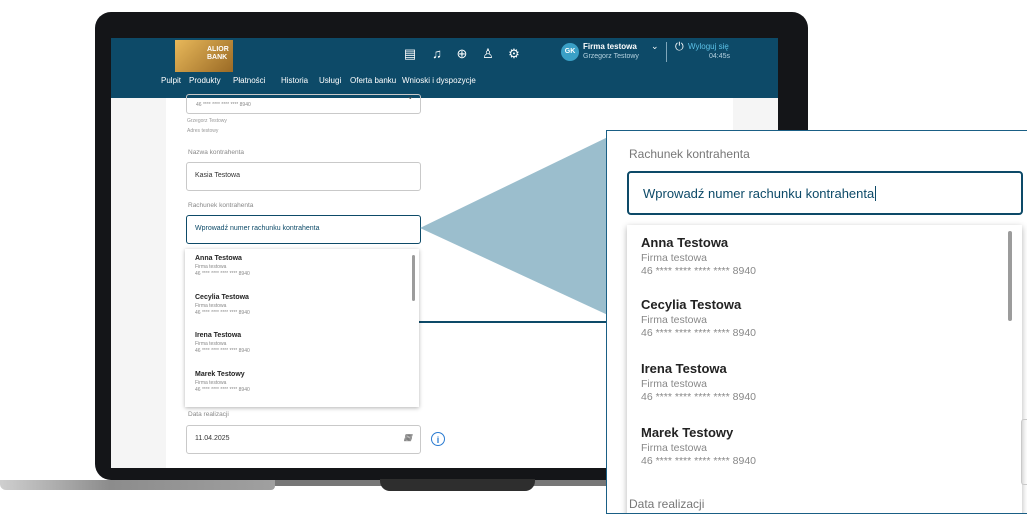 The image size is (1027, 514). Describe the element at coordinates (570, 52) in the screenshot. I see `avatar: GK` at that location.